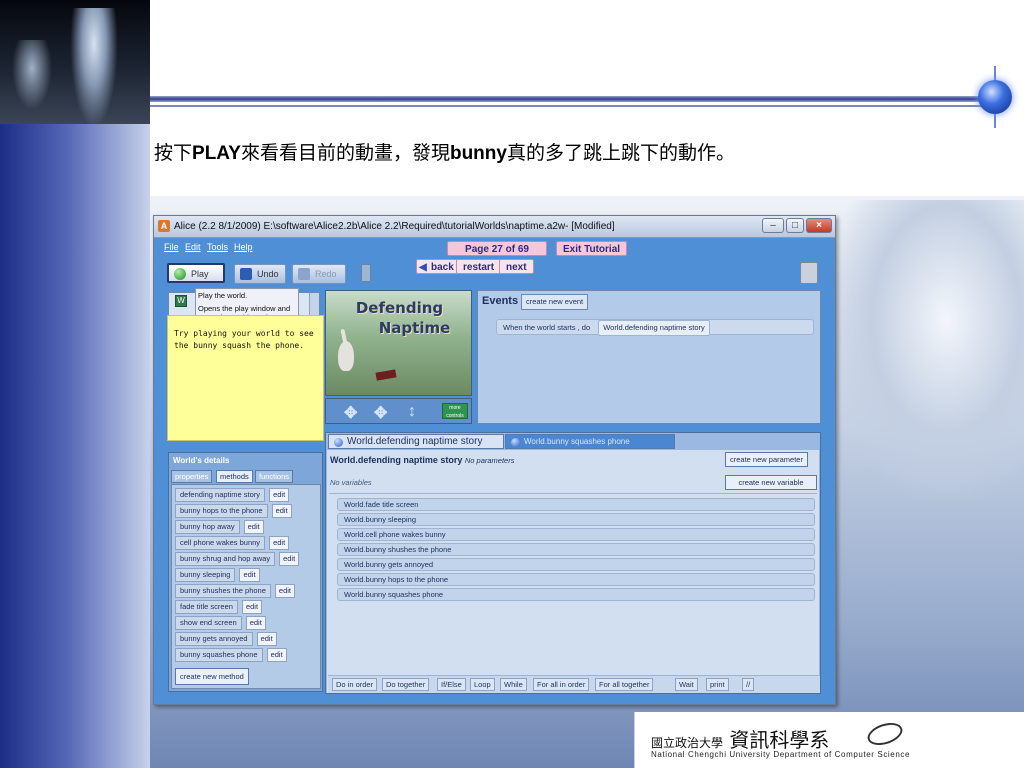 The width and height of the screenshot is (1024, 768). I want to click on undo-icon, so click(246, 274).